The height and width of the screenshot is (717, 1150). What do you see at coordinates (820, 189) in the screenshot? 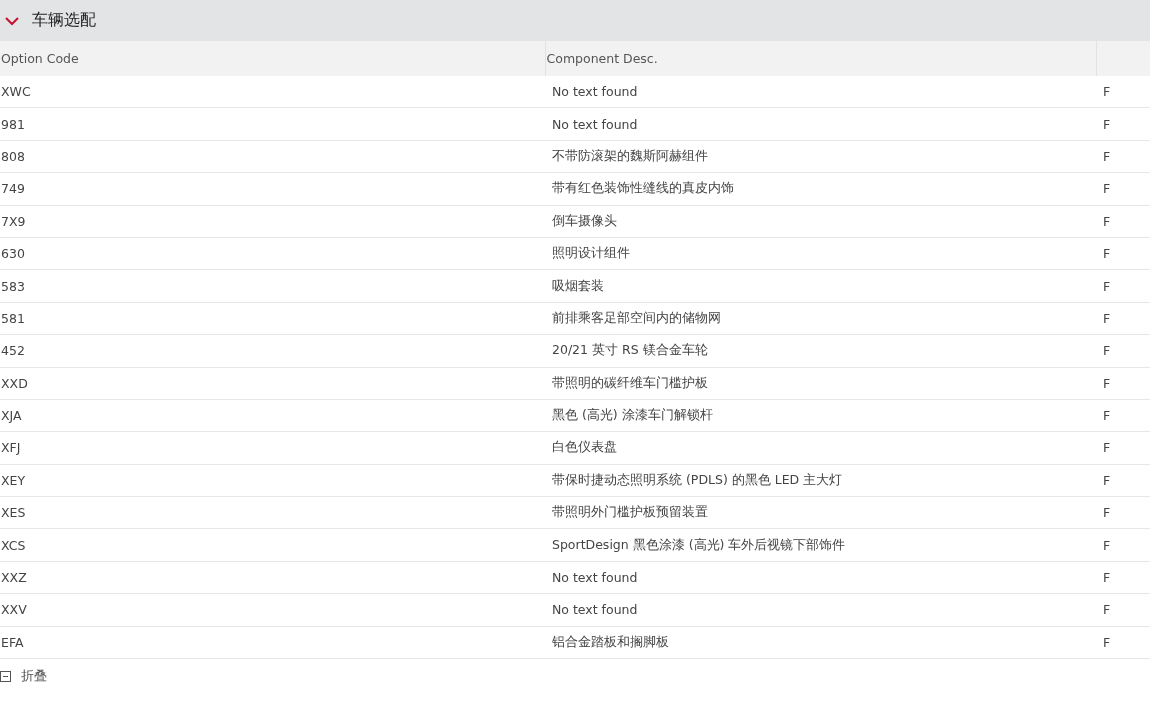
I see `table-cell: 带有红色装饰性缝线的真皮内饰` at bounding box center [820, 189].